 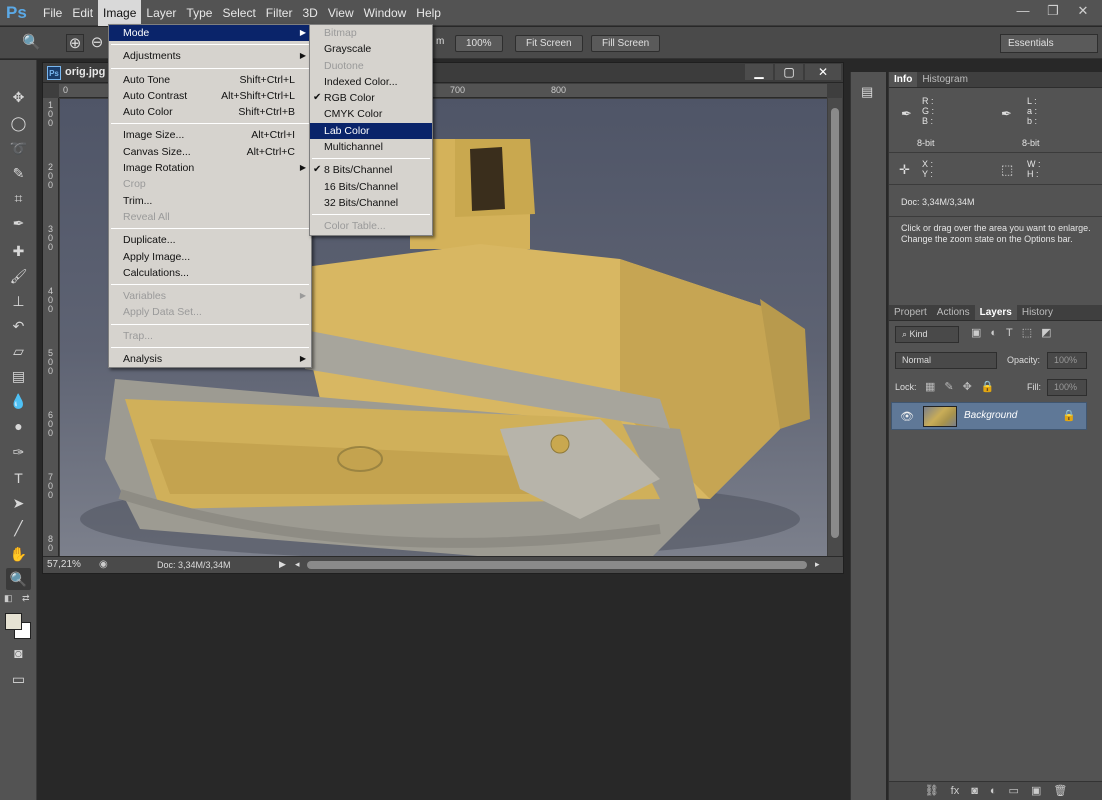 I want to click on history-brush-tool-icon: ↶, so click(x=18, y=326).